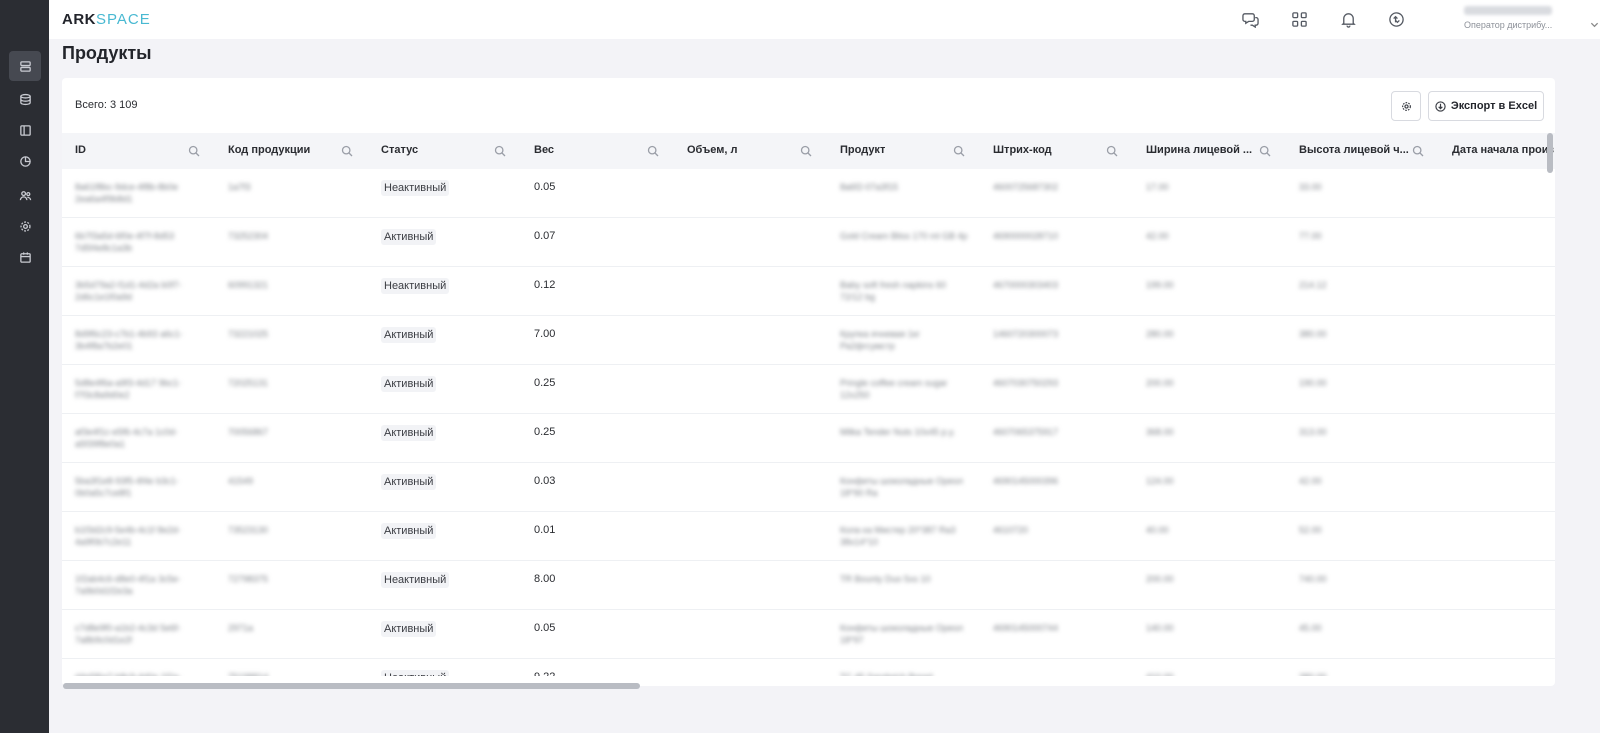 Image resolution: width=1600 pixels, height=733 pixels. Describe the element at coordinates (1497, 151) in the screenshot. I see `column-header: Дата начала произ` at that location.